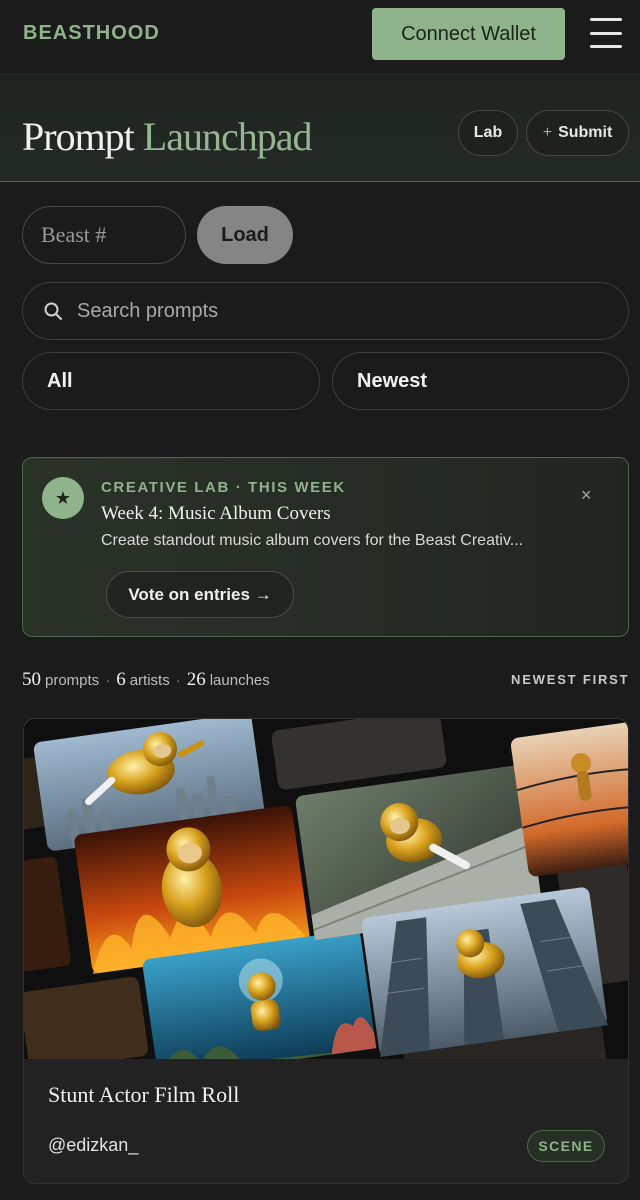  What do you see at coordinates (337, 311) in the screenshot?
I see `search-input` at bounding box center [337, 311].